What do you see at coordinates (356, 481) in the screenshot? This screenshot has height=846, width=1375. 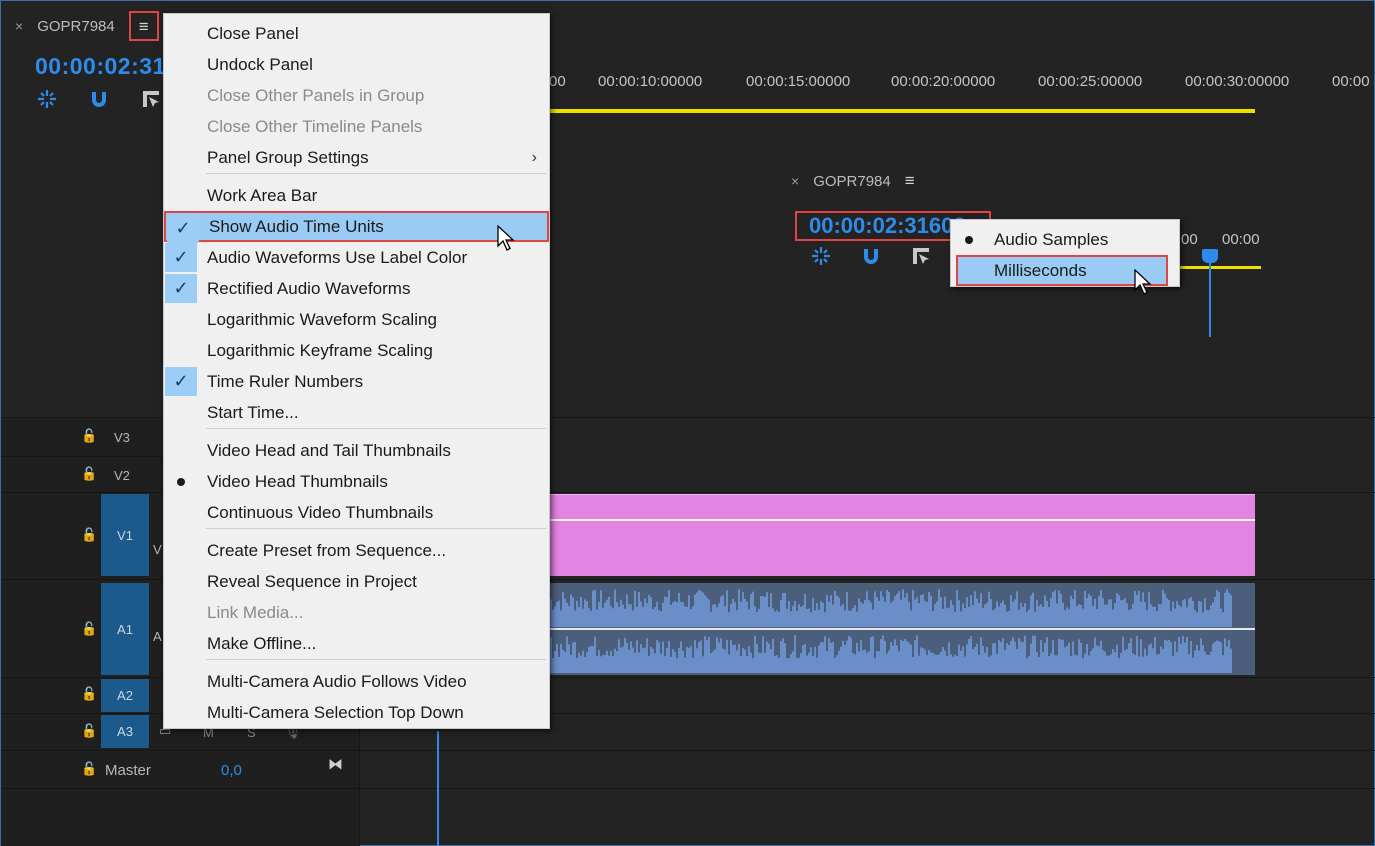 I see `menu-item-head-thumbnails: Video Head Thumbnails` at bounding box center [356, 481].